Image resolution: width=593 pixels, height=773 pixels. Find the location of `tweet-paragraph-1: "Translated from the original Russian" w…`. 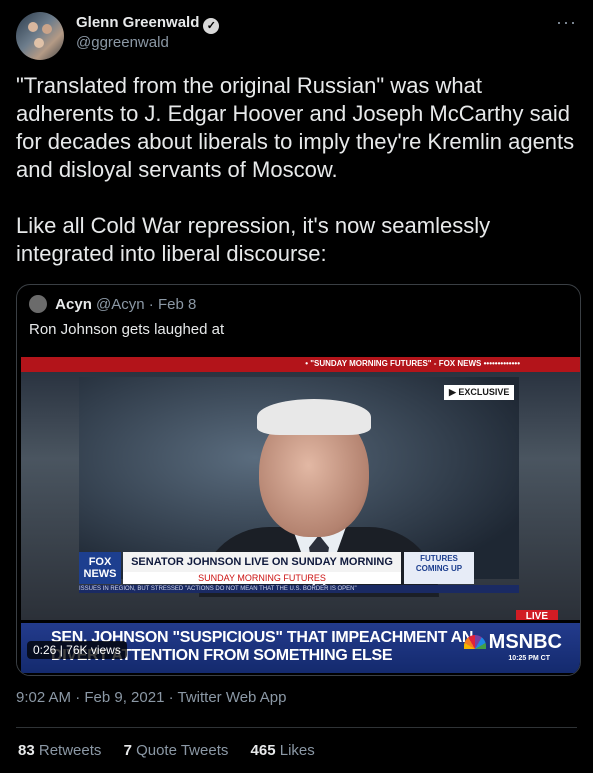

tweet-paragraph-1: "Translated from the original Russian" w… is located at coordinates (295, 127).